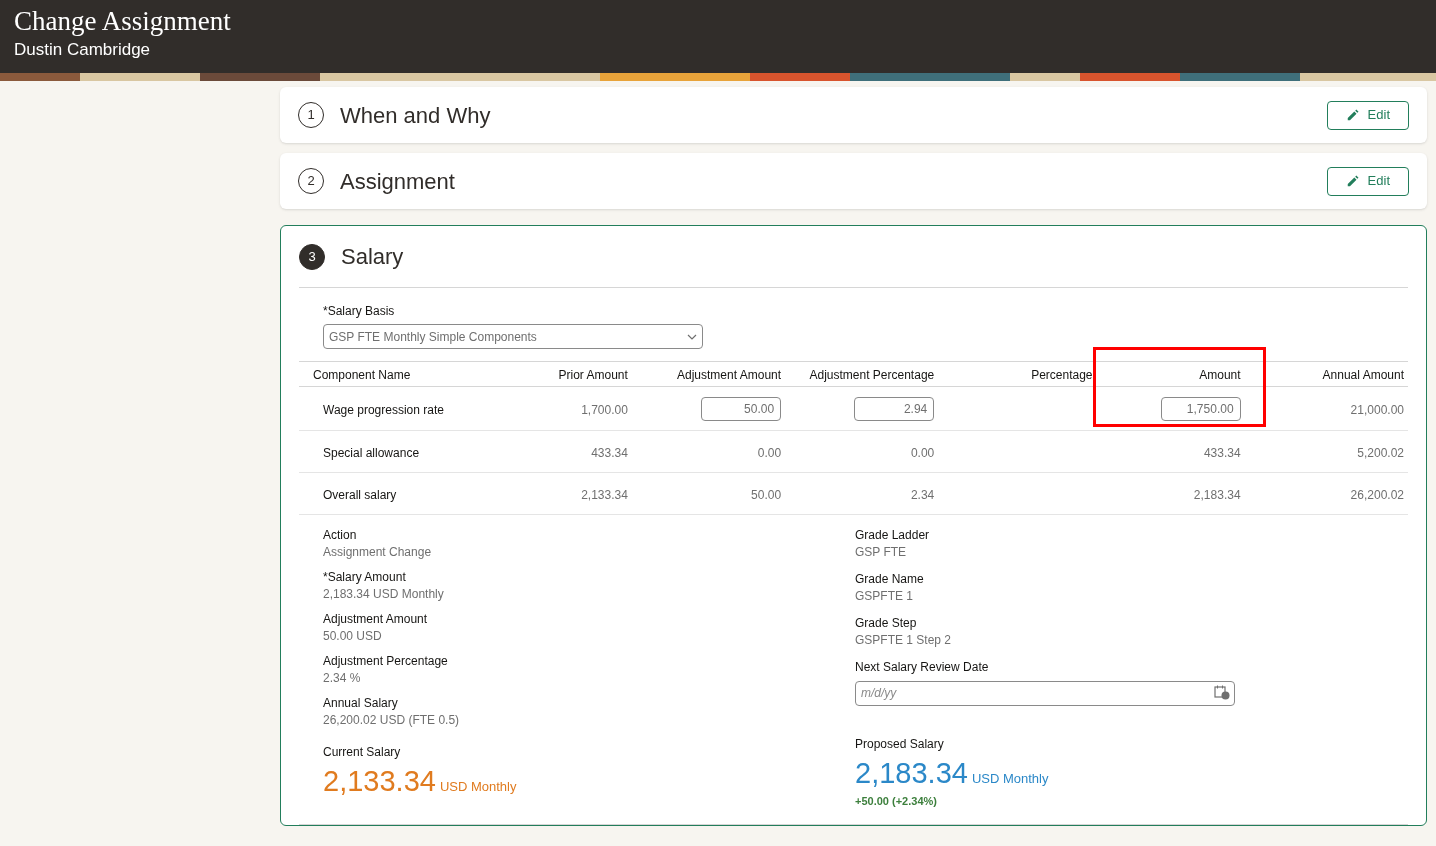 The image size is (1436, 846). I want to click on field-value: 2.34 %, so click(342, 678).